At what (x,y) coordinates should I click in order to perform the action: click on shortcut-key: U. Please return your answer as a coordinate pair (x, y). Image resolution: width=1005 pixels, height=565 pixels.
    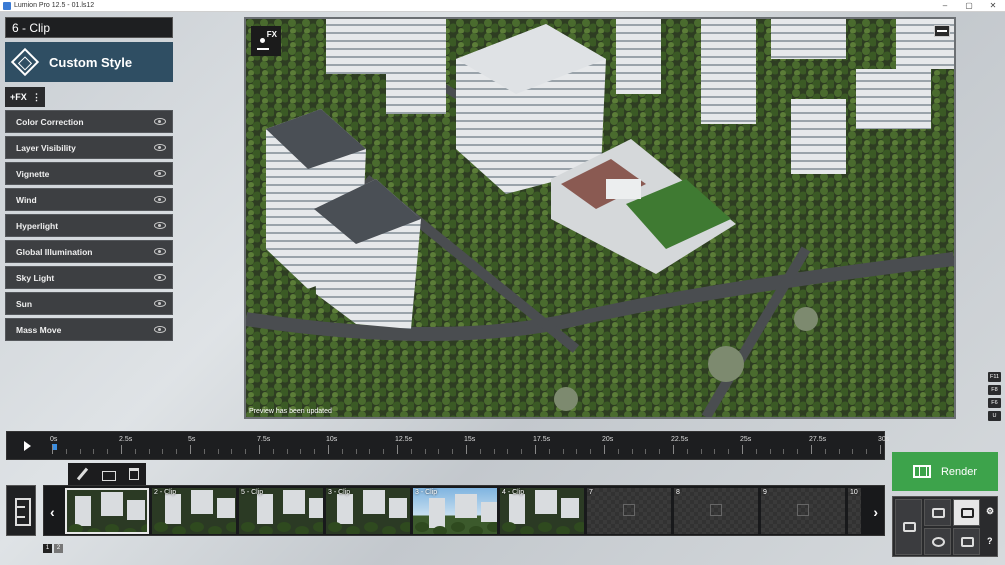
    Looking at the image, I should click on (994, 416).